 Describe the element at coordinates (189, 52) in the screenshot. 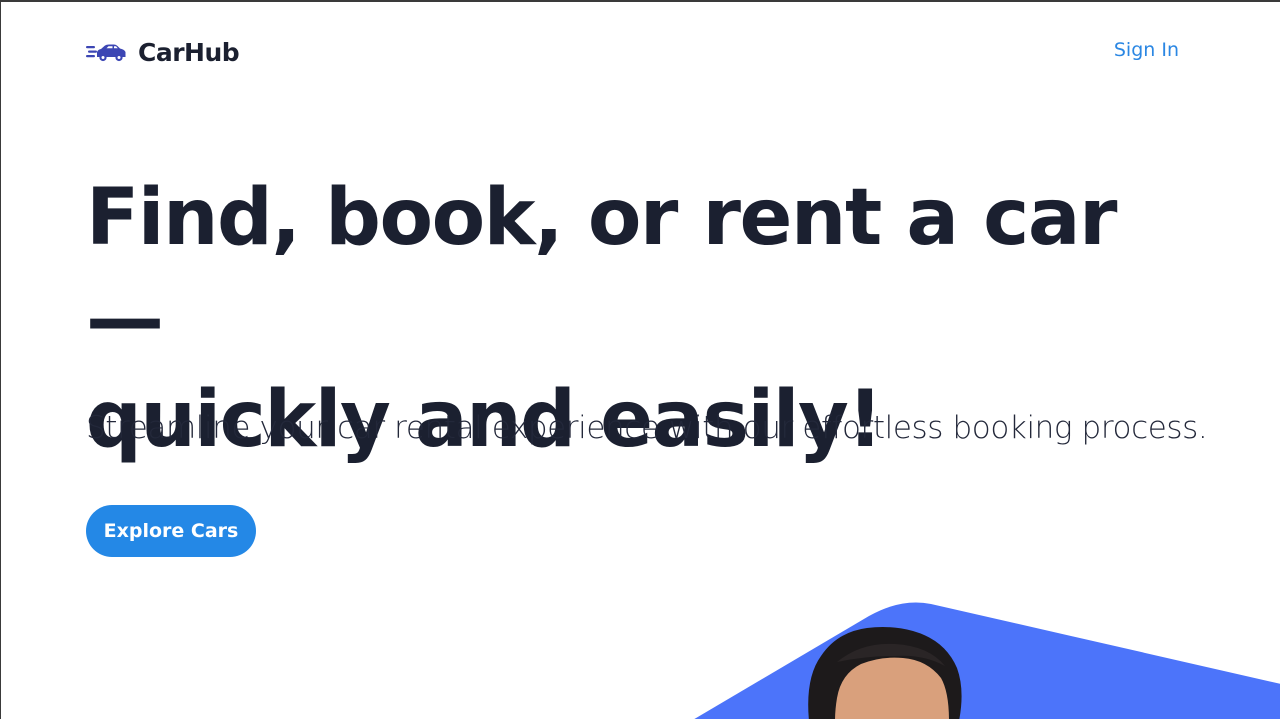

I see `brand-name: CarHub` at that location.